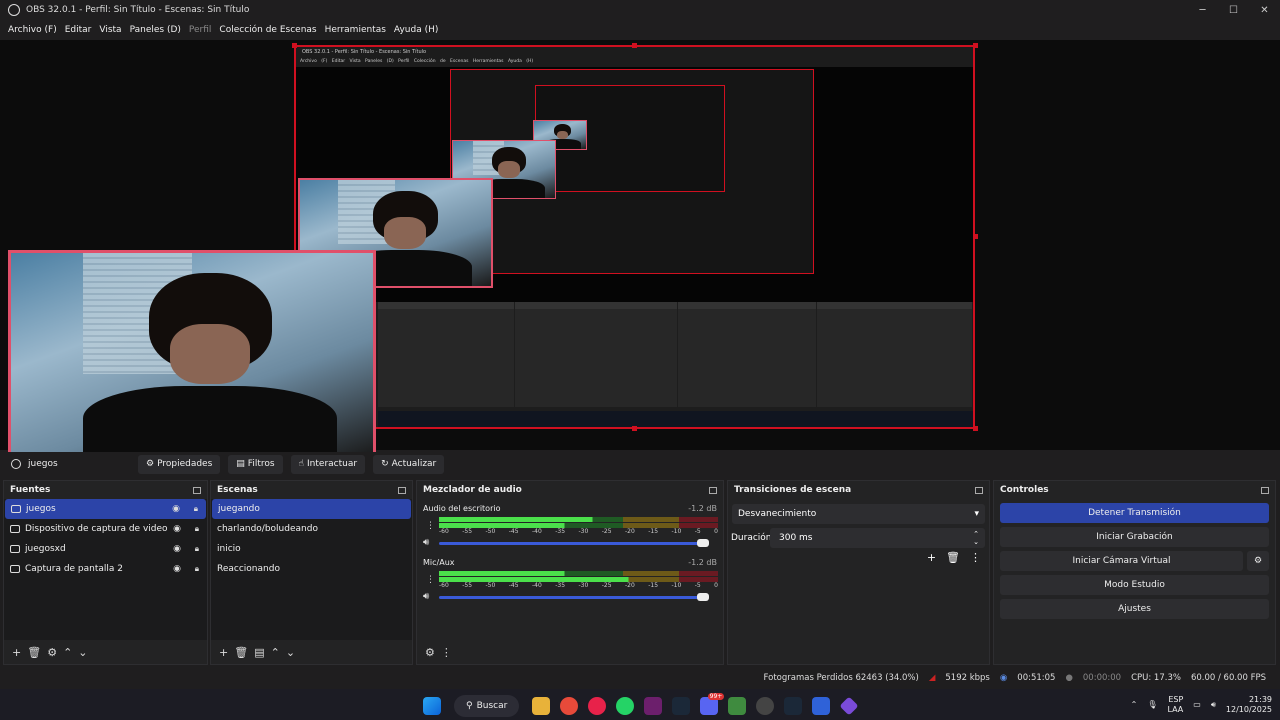  Describe the element at coordinates (1258, 561) in the screenshot. I see `virtual-camera-settings-button: ⚙` at that location.